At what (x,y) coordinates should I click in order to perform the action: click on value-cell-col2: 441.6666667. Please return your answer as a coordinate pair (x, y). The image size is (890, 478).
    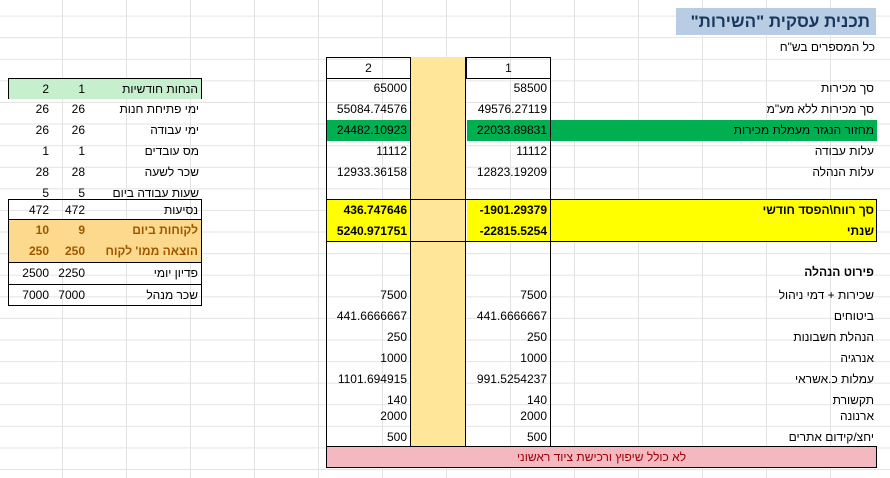
    Looking at the image, I should click on (368, 316).